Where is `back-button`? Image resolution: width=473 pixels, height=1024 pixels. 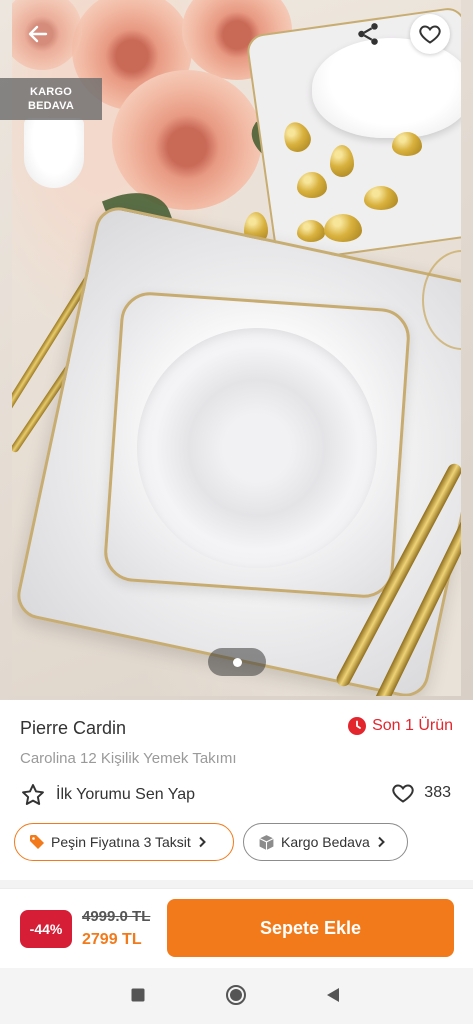
back-button is located at coordinates (38, 34).